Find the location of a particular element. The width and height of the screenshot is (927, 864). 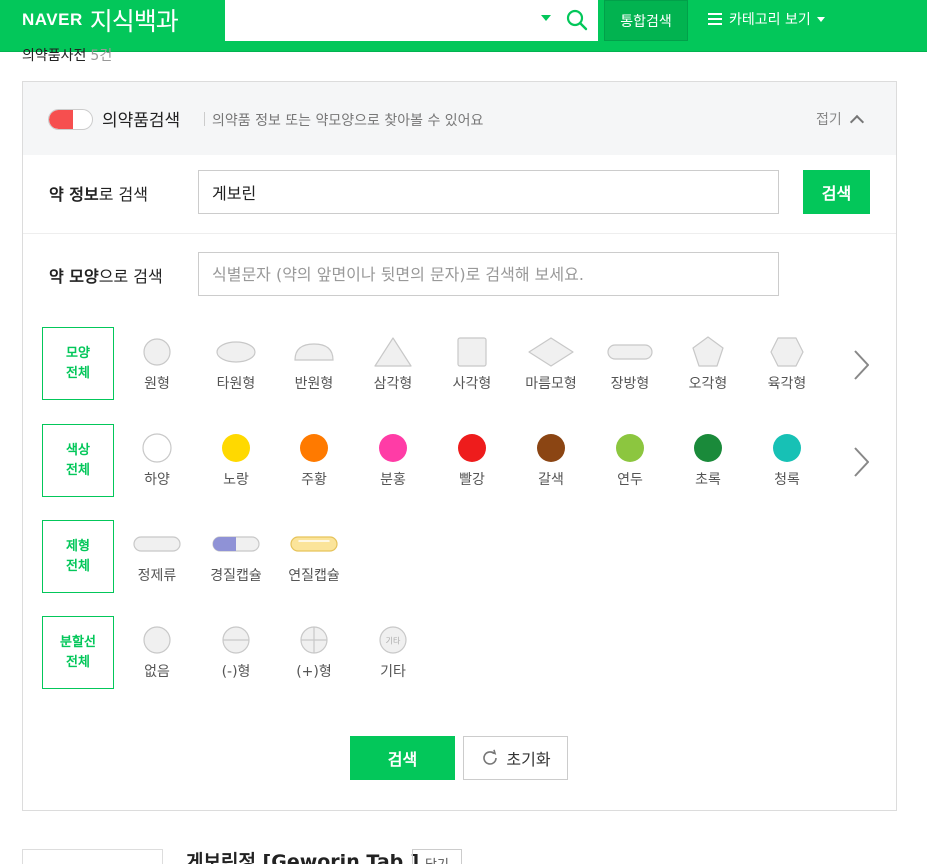

option-label: 노랑 is located at coordinates (236, 480).